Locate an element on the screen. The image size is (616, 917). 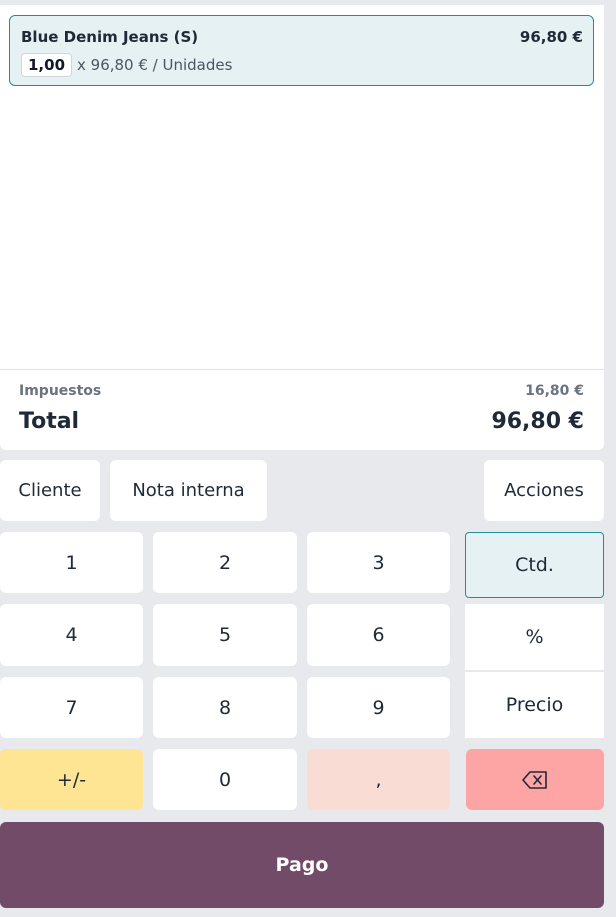
customer-button: Cliente is located at coordinates (50, 490).